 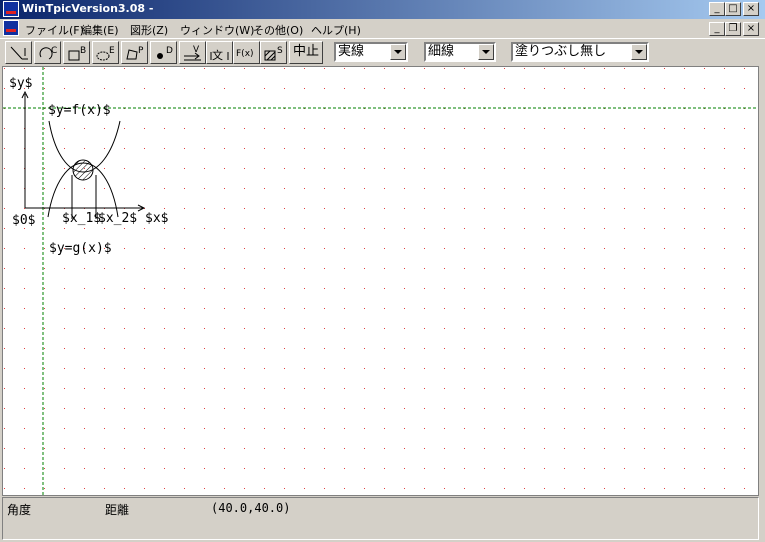 I want to click on mdi-close-button: ×, so click(x=751, y=29).